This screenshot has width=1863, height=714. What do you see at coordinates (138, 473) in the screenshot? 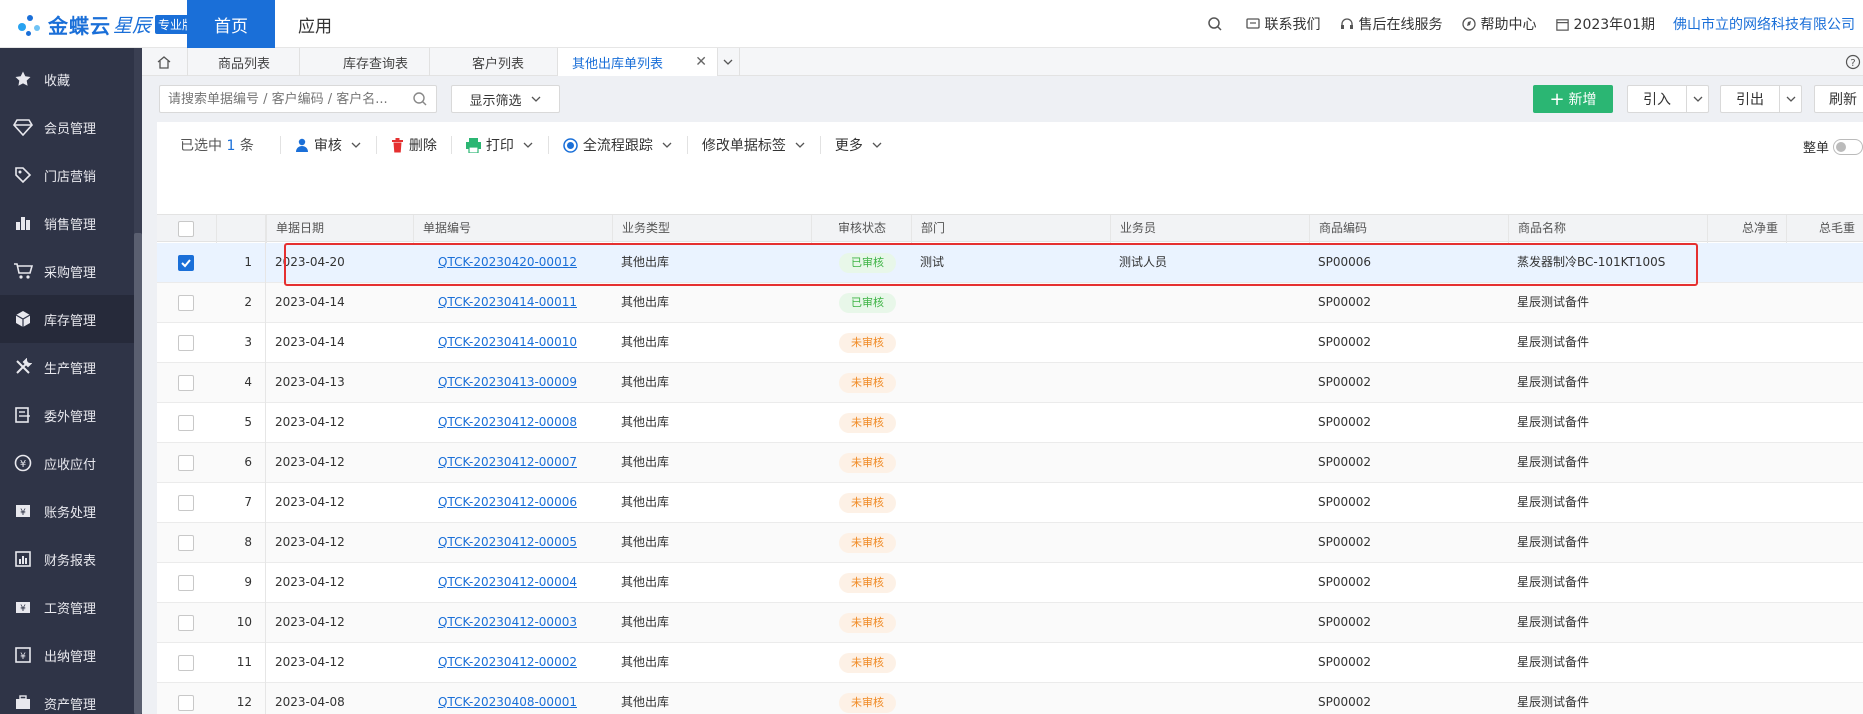
I see `sidebar-scrollbar-thumb` at bounding box center [138, 473].